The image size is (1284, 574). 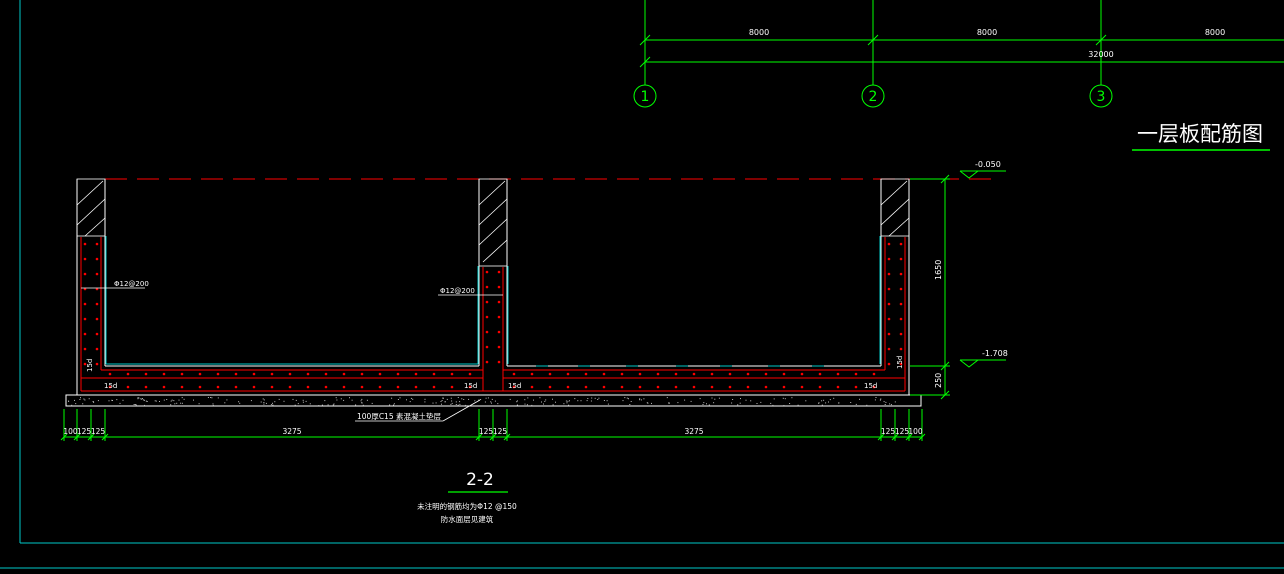 I want to click on bottom-dim-label: 125, so click(x=888, y=431).